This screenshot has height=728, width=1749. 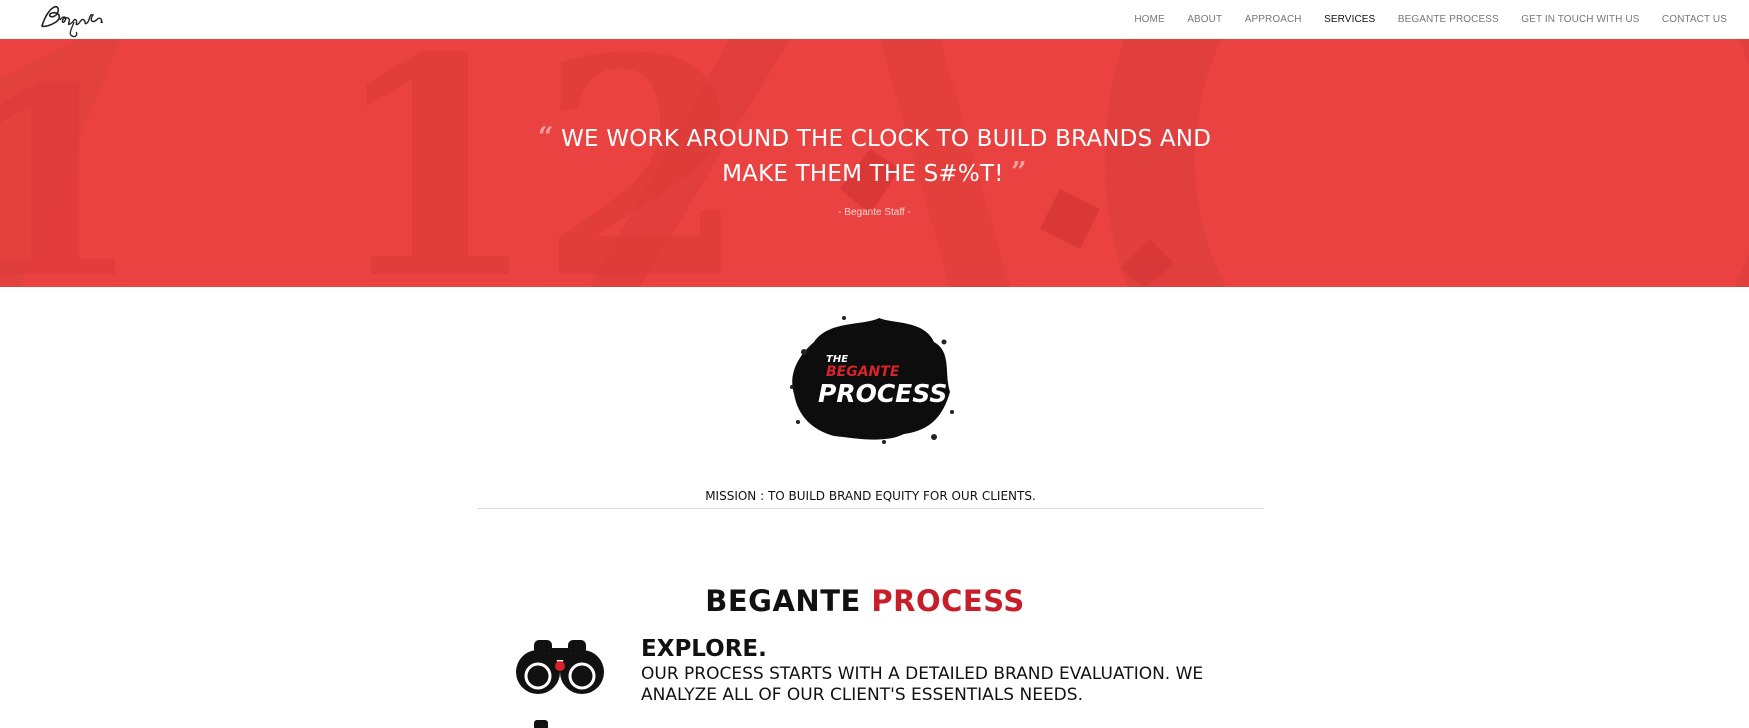 I want to click on badge-line-2: BEGANTE, so click(x=863, y=372).